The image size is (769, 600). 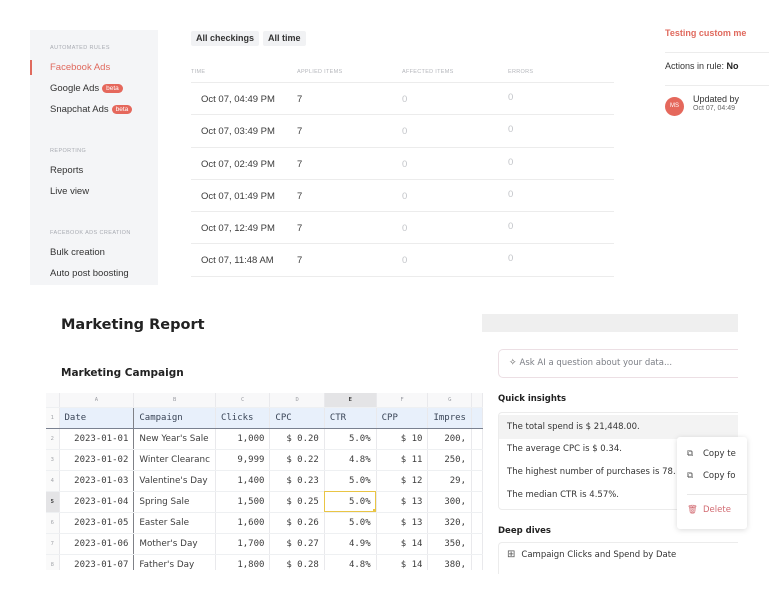 What do you see at coordinates (402, 228) in the screenshot?
I see `table-row: Oct 07, 12:49 PM 7 0 0` at bounding box center [402, 228].